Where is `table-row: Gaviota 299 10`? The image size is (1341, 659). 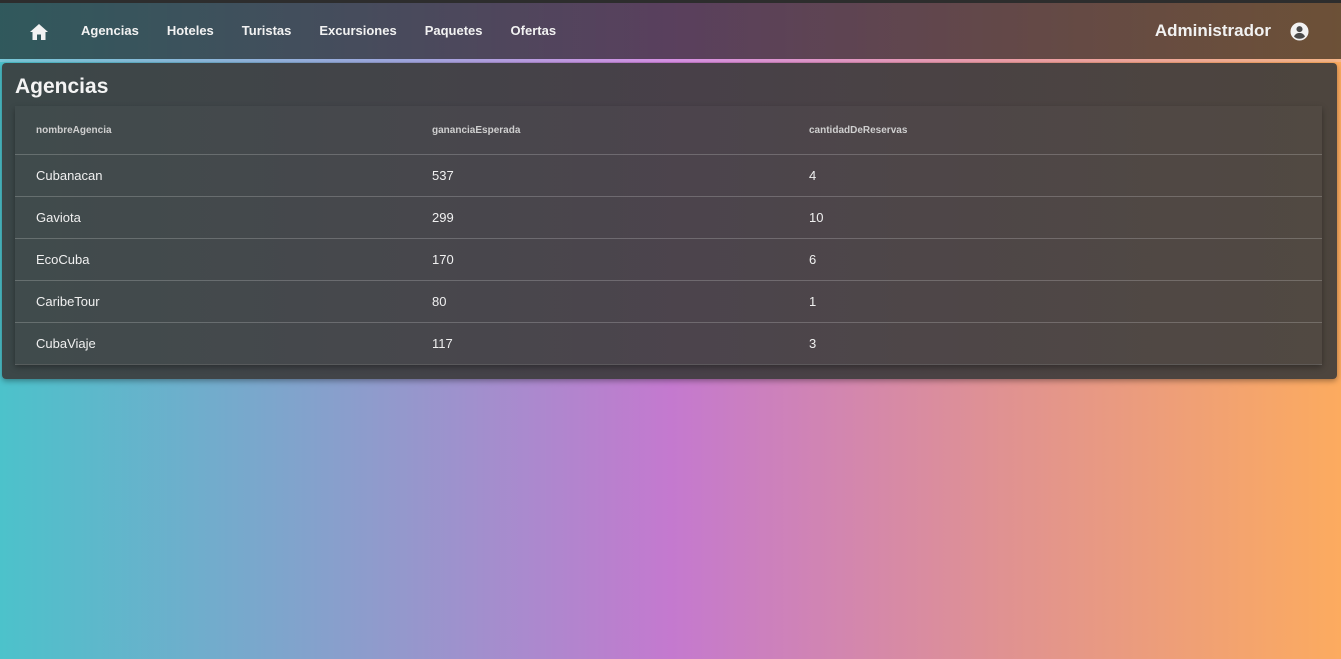
table-row: Gaviota 299 10 is located at coordinates (668, 217).